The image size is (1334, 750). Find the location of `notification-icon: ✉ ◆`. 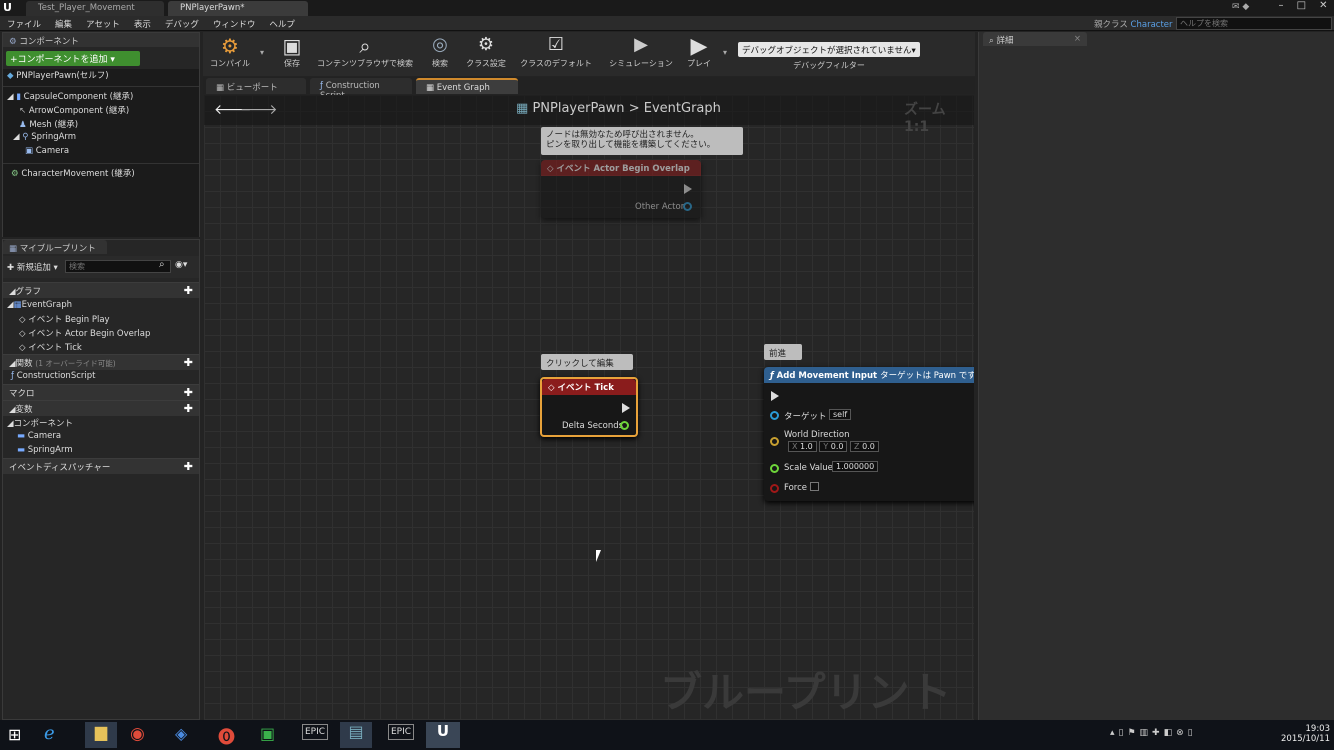

notification-icon: ✉ ◆ is located at coordinates (1240, 7).